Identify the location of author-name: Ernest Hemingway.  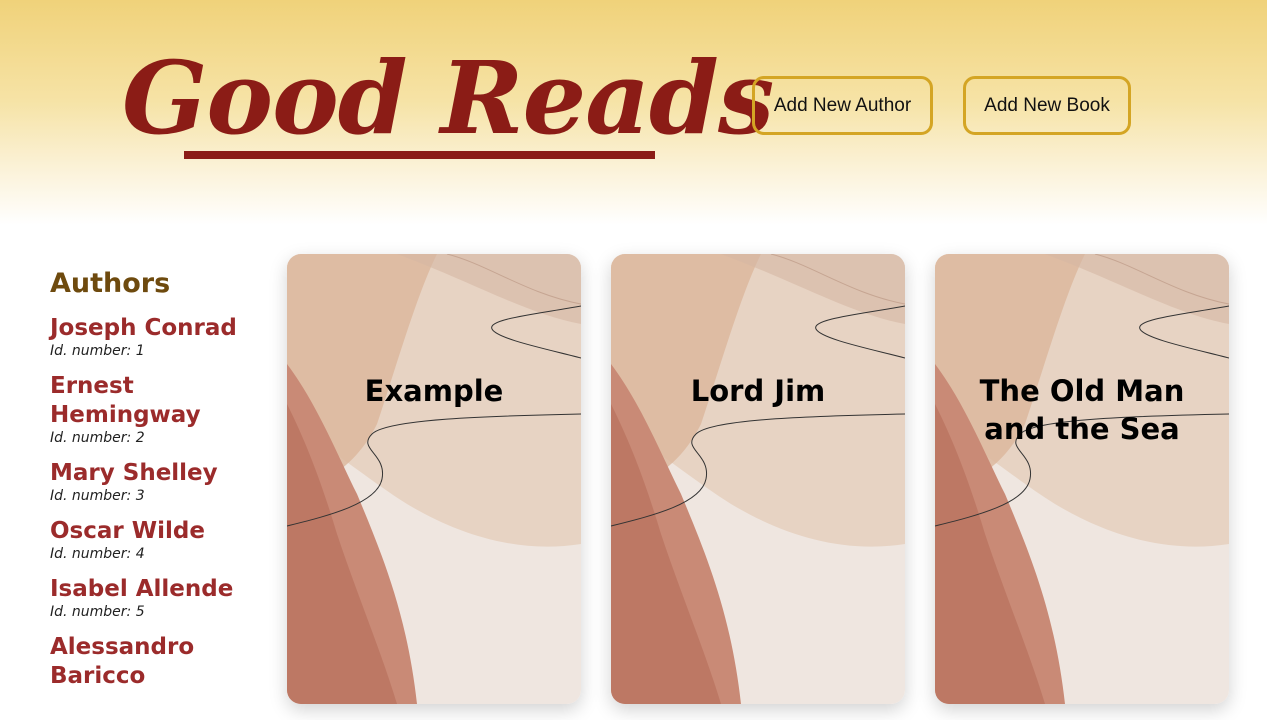
(157, 401).